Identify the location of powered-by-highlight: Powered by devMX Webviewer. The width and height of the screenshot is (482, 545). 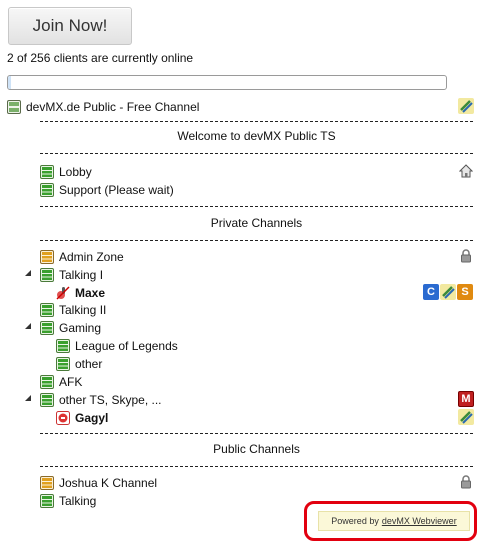
(390, 521).